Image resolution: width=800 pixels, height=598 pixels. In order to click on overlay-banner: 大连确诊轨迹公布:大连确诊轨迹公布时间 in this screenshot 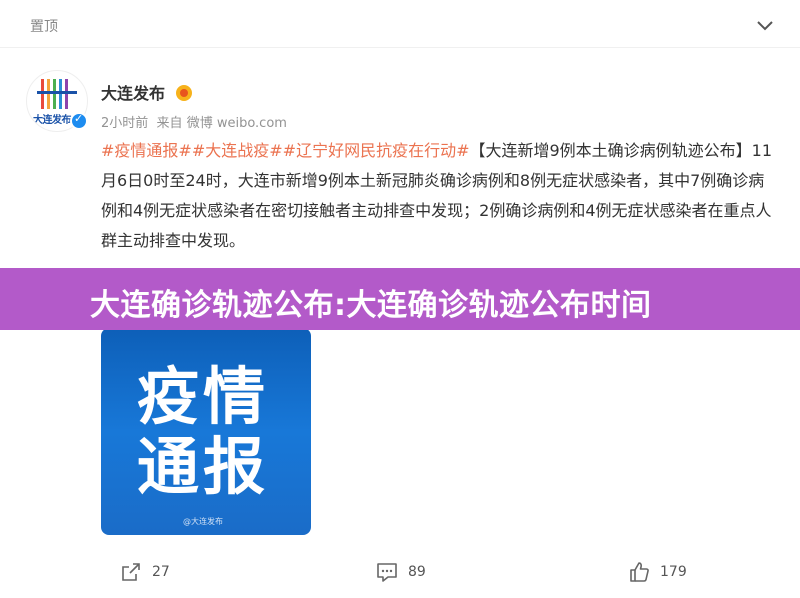, I will do `click(400, 299)`.